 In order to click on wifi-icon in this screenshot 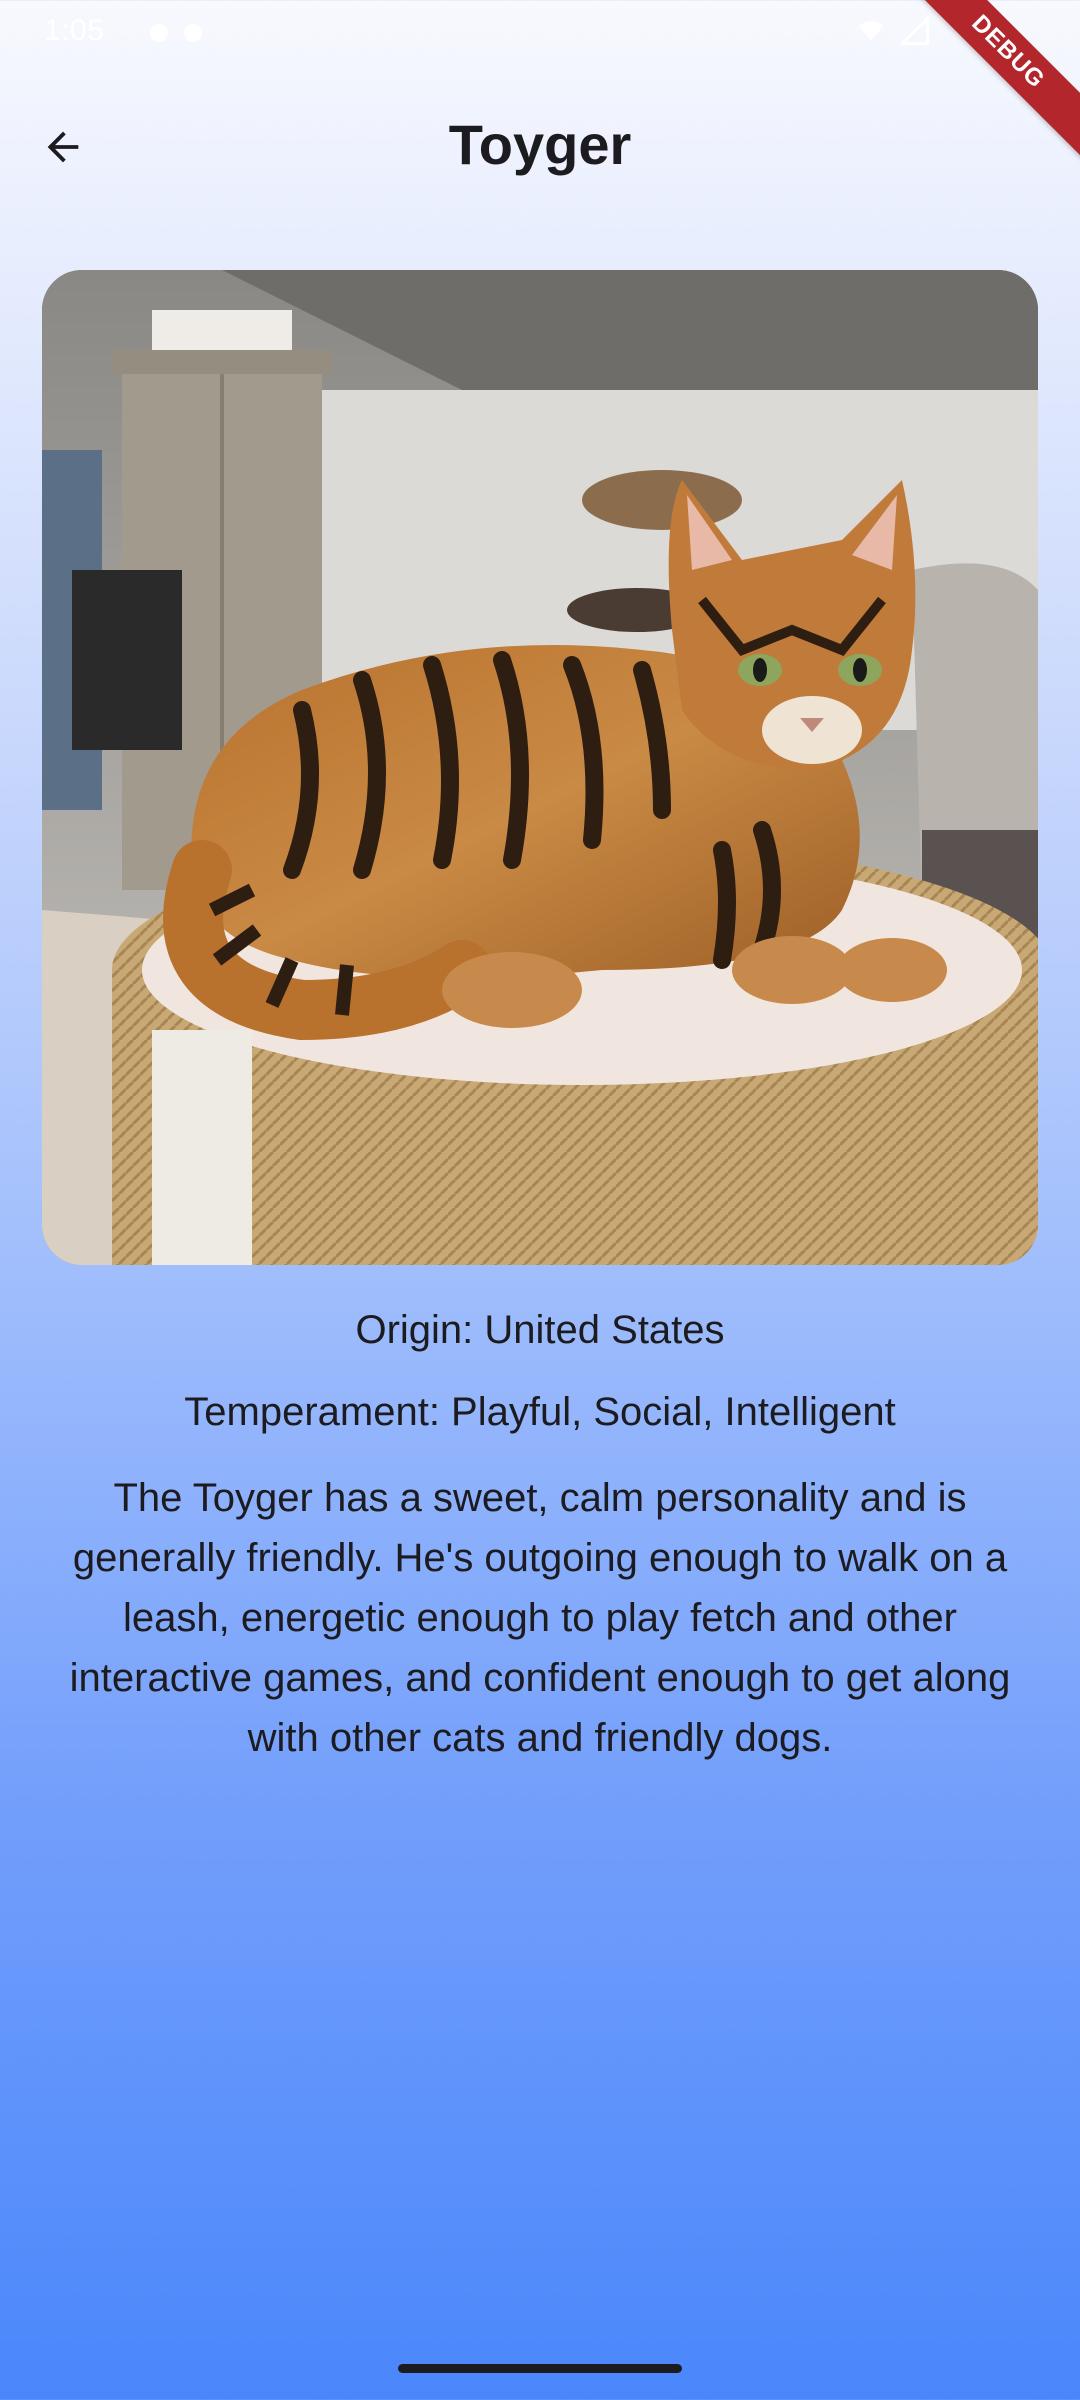, I will do `click(871, 31)`.